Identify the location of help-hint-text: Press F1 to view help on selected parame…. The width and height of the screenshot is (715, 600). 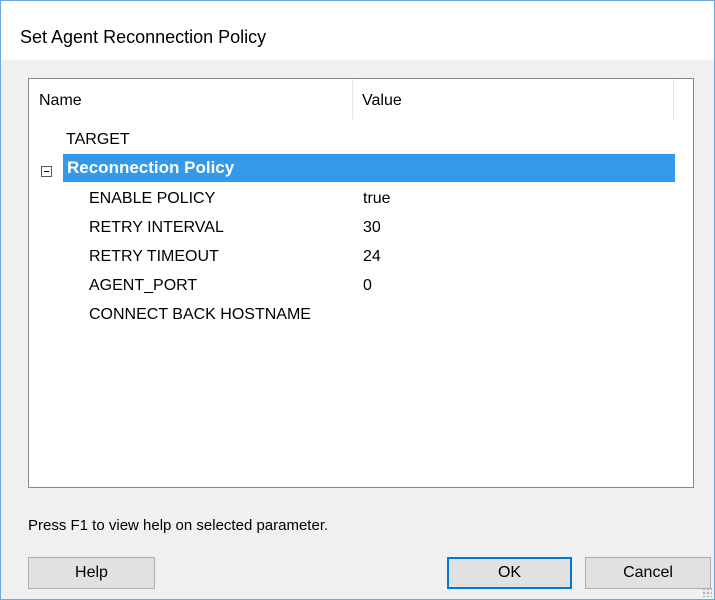
(178, 525).